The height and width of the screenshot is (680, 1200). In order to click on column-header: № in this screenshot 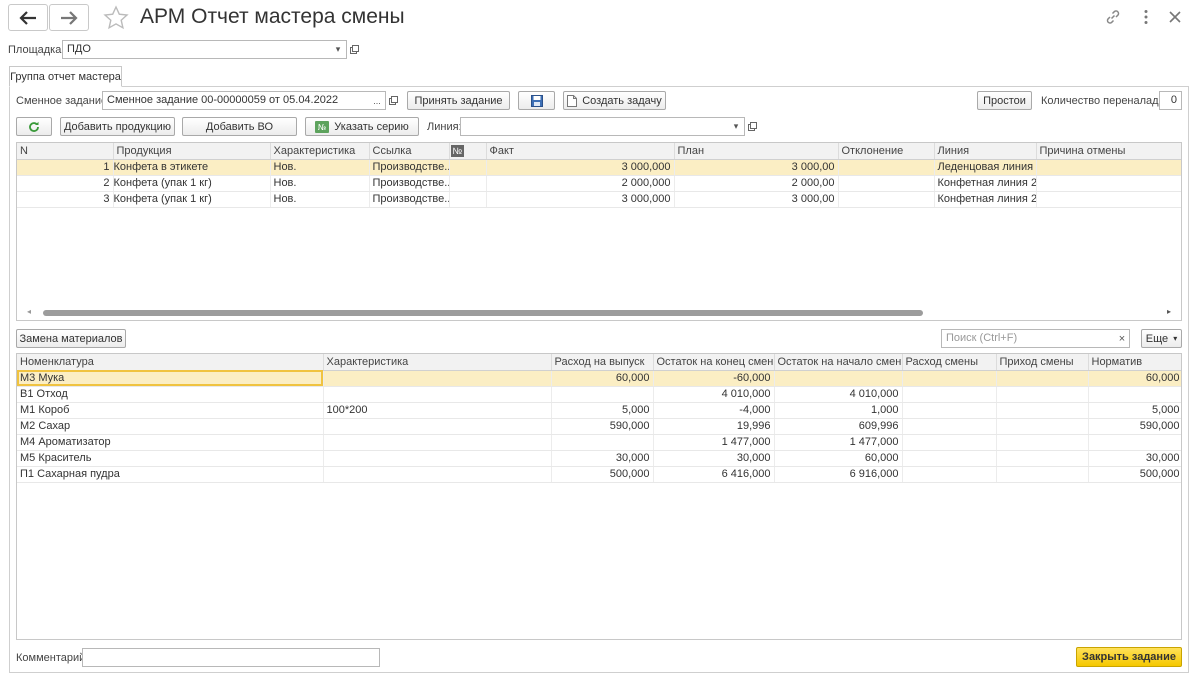, I will do `click(468, 151)`.